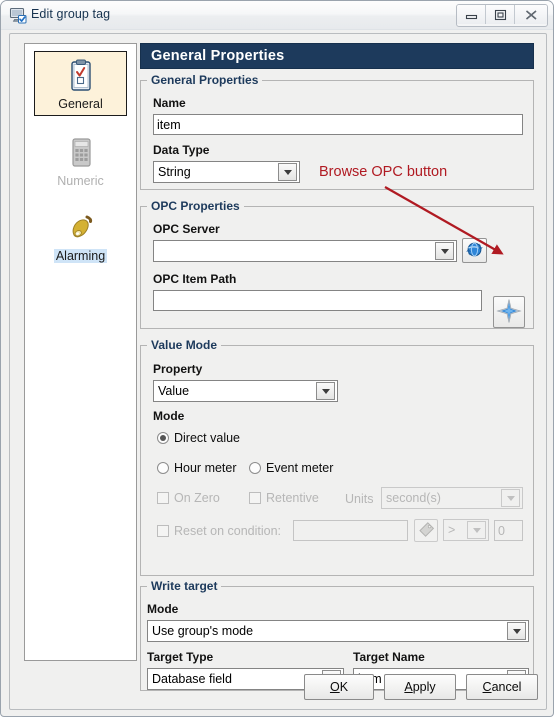 The width and height of the screenshot is (554, 718). I want to click on apply-button-label: Apply, so click(420, 687).